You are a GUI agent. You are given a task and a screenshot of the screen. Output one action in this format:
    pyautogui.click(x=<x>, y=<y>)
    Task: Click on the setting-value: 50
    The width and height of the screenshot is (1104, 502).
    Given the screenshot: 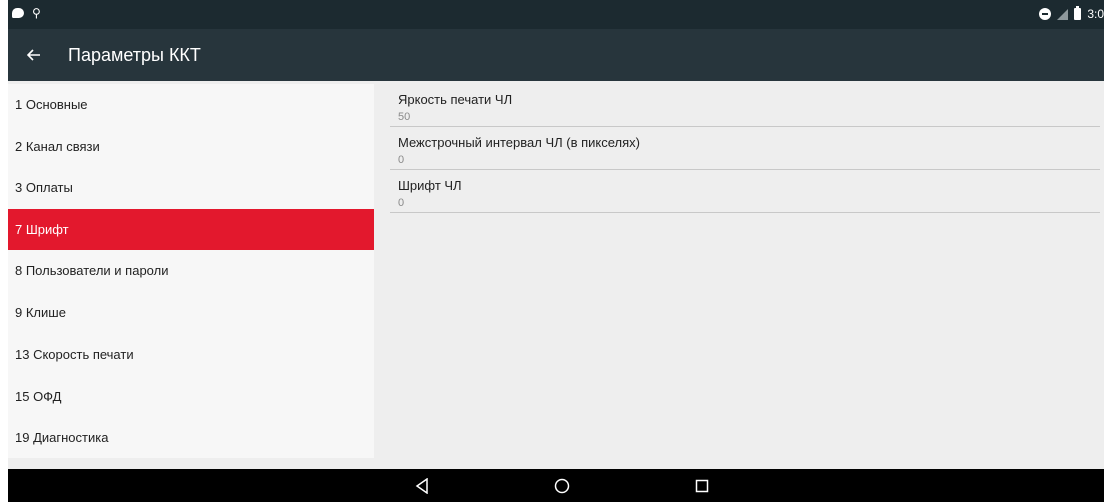 What is the action you would take?
    pyautogui.click(x=404, y=117)
    